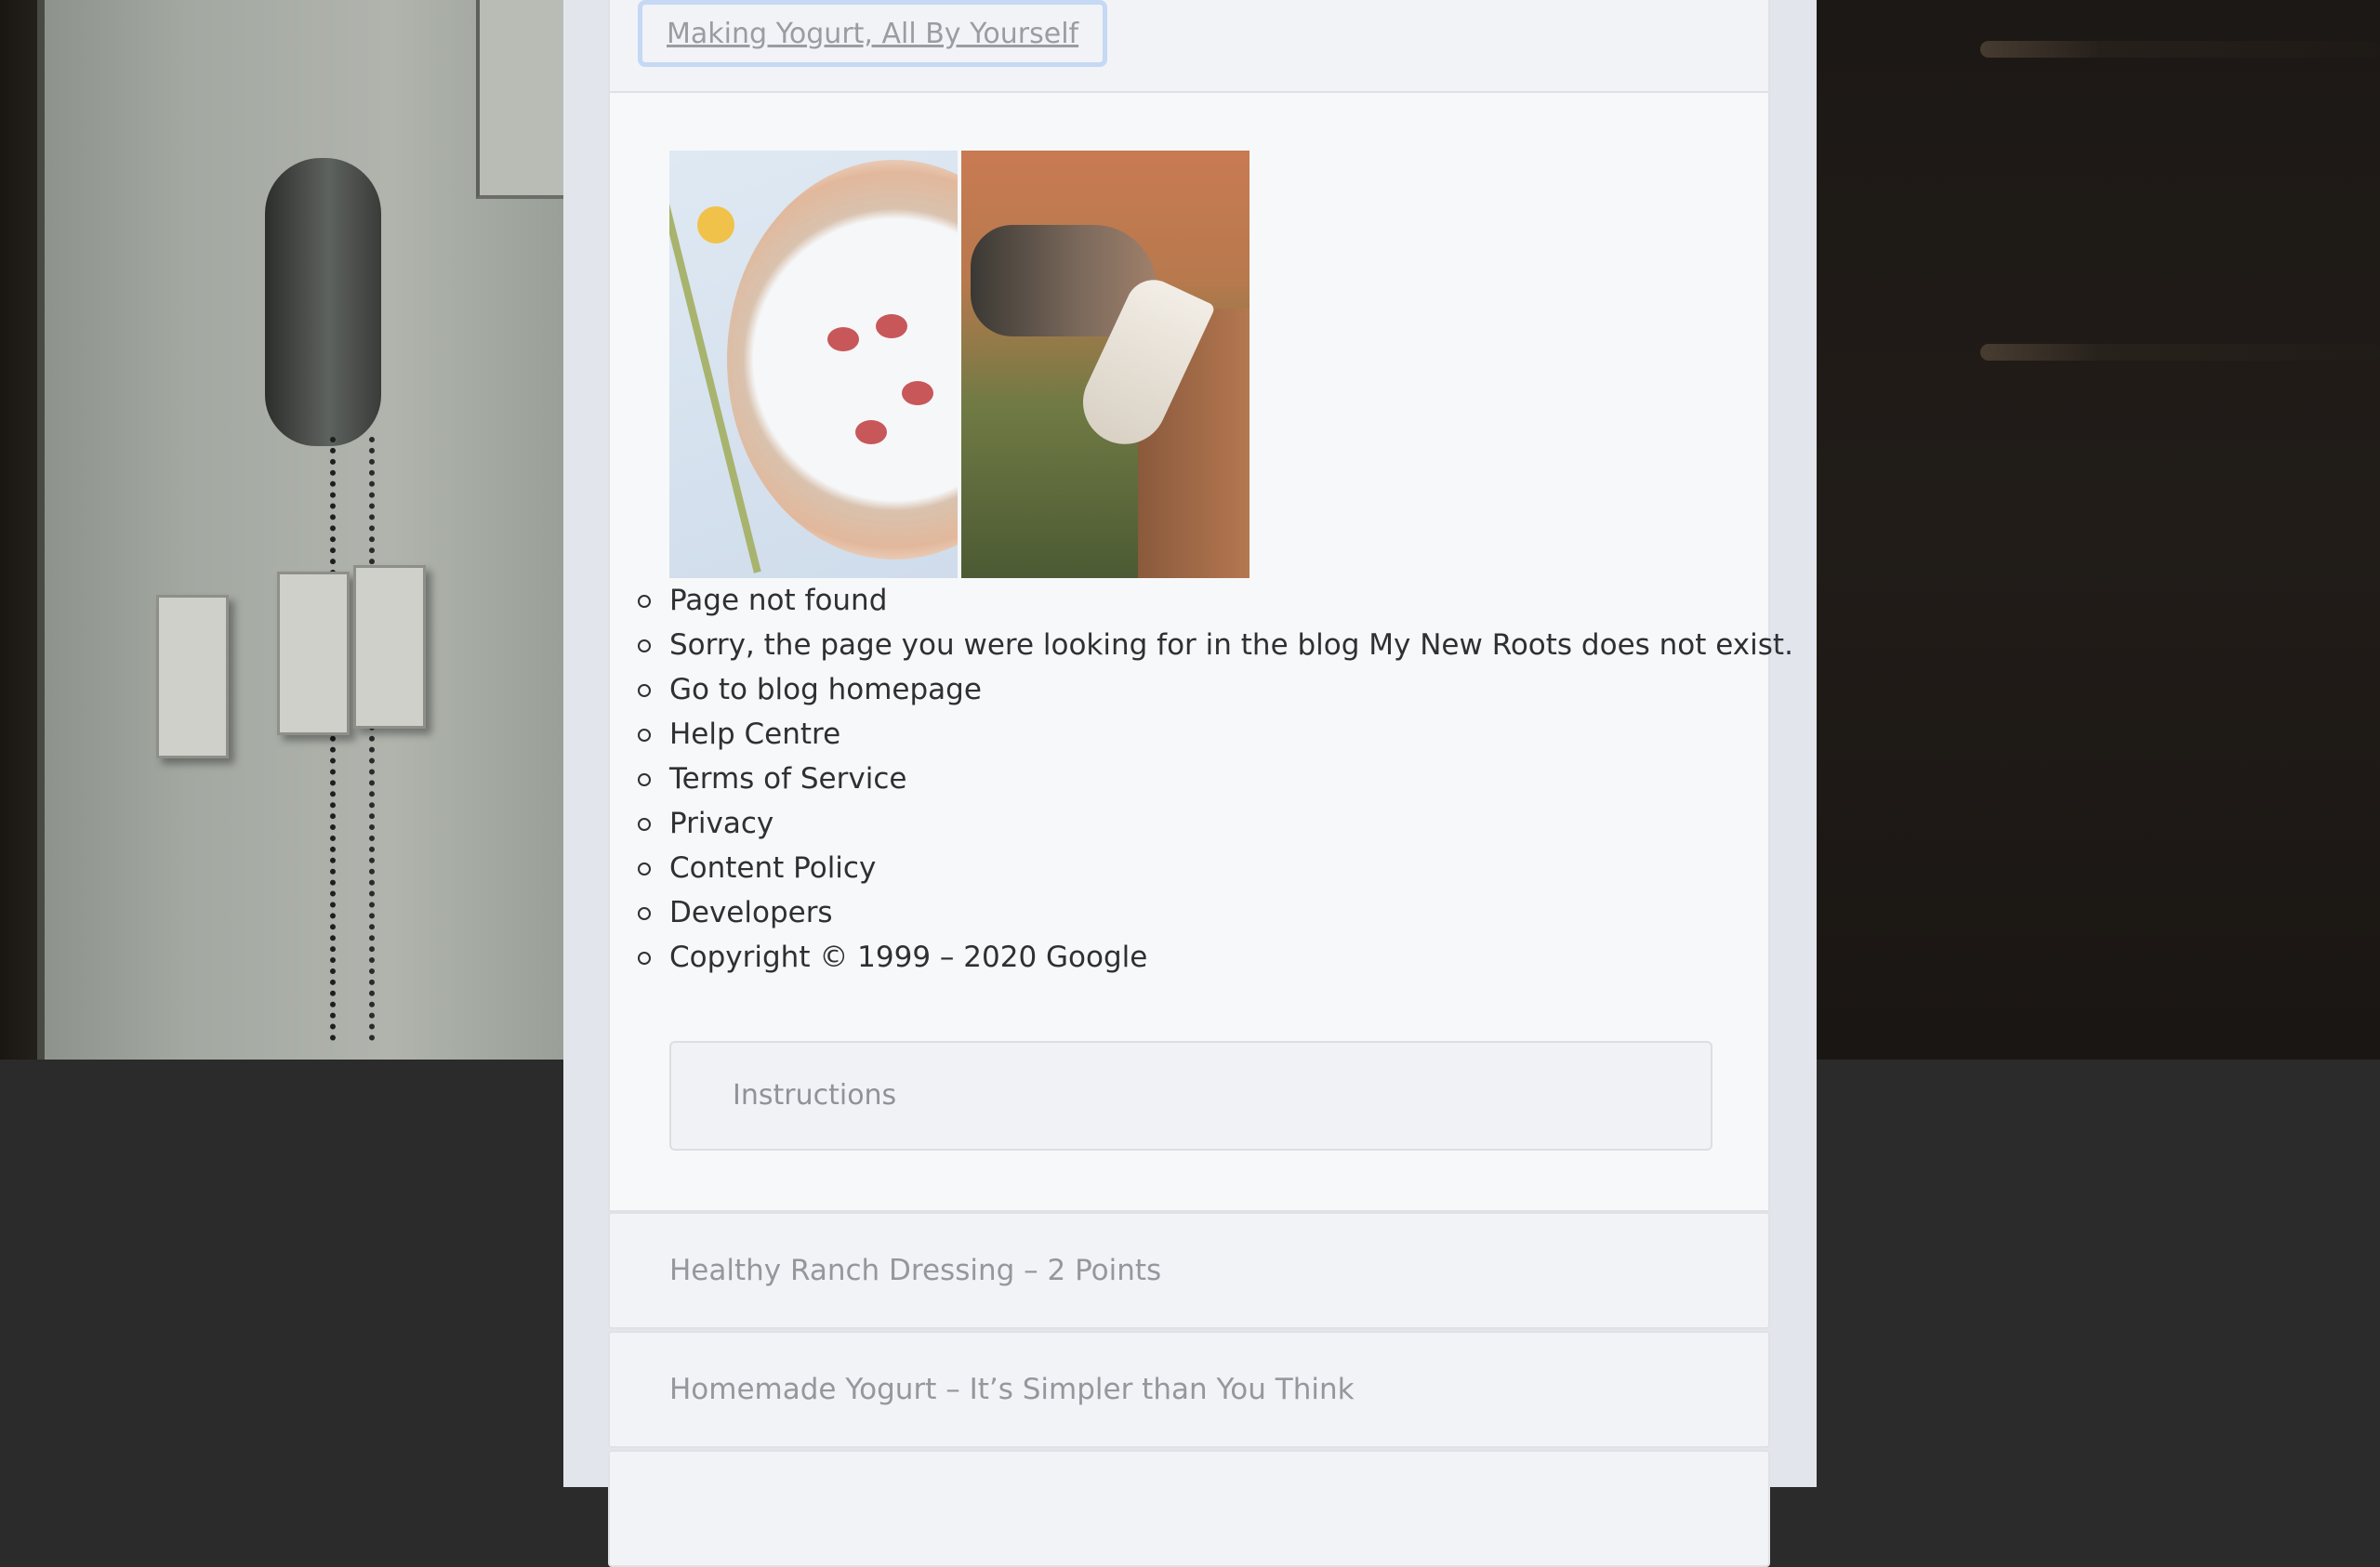 The image size is (2380, 1567). Describe the element at coordinates (1215, 868) in the screenshot. I see `list-item-content-policy-link: Content Policy` at that location.